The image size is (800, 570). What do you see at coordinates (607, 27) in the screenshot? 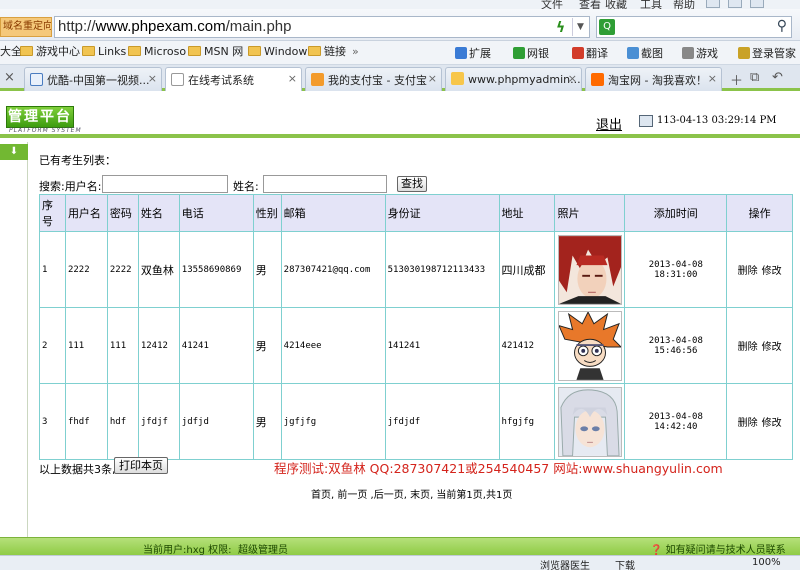
I see `search-engine-icon: Q` at bounding box center [607, 27].